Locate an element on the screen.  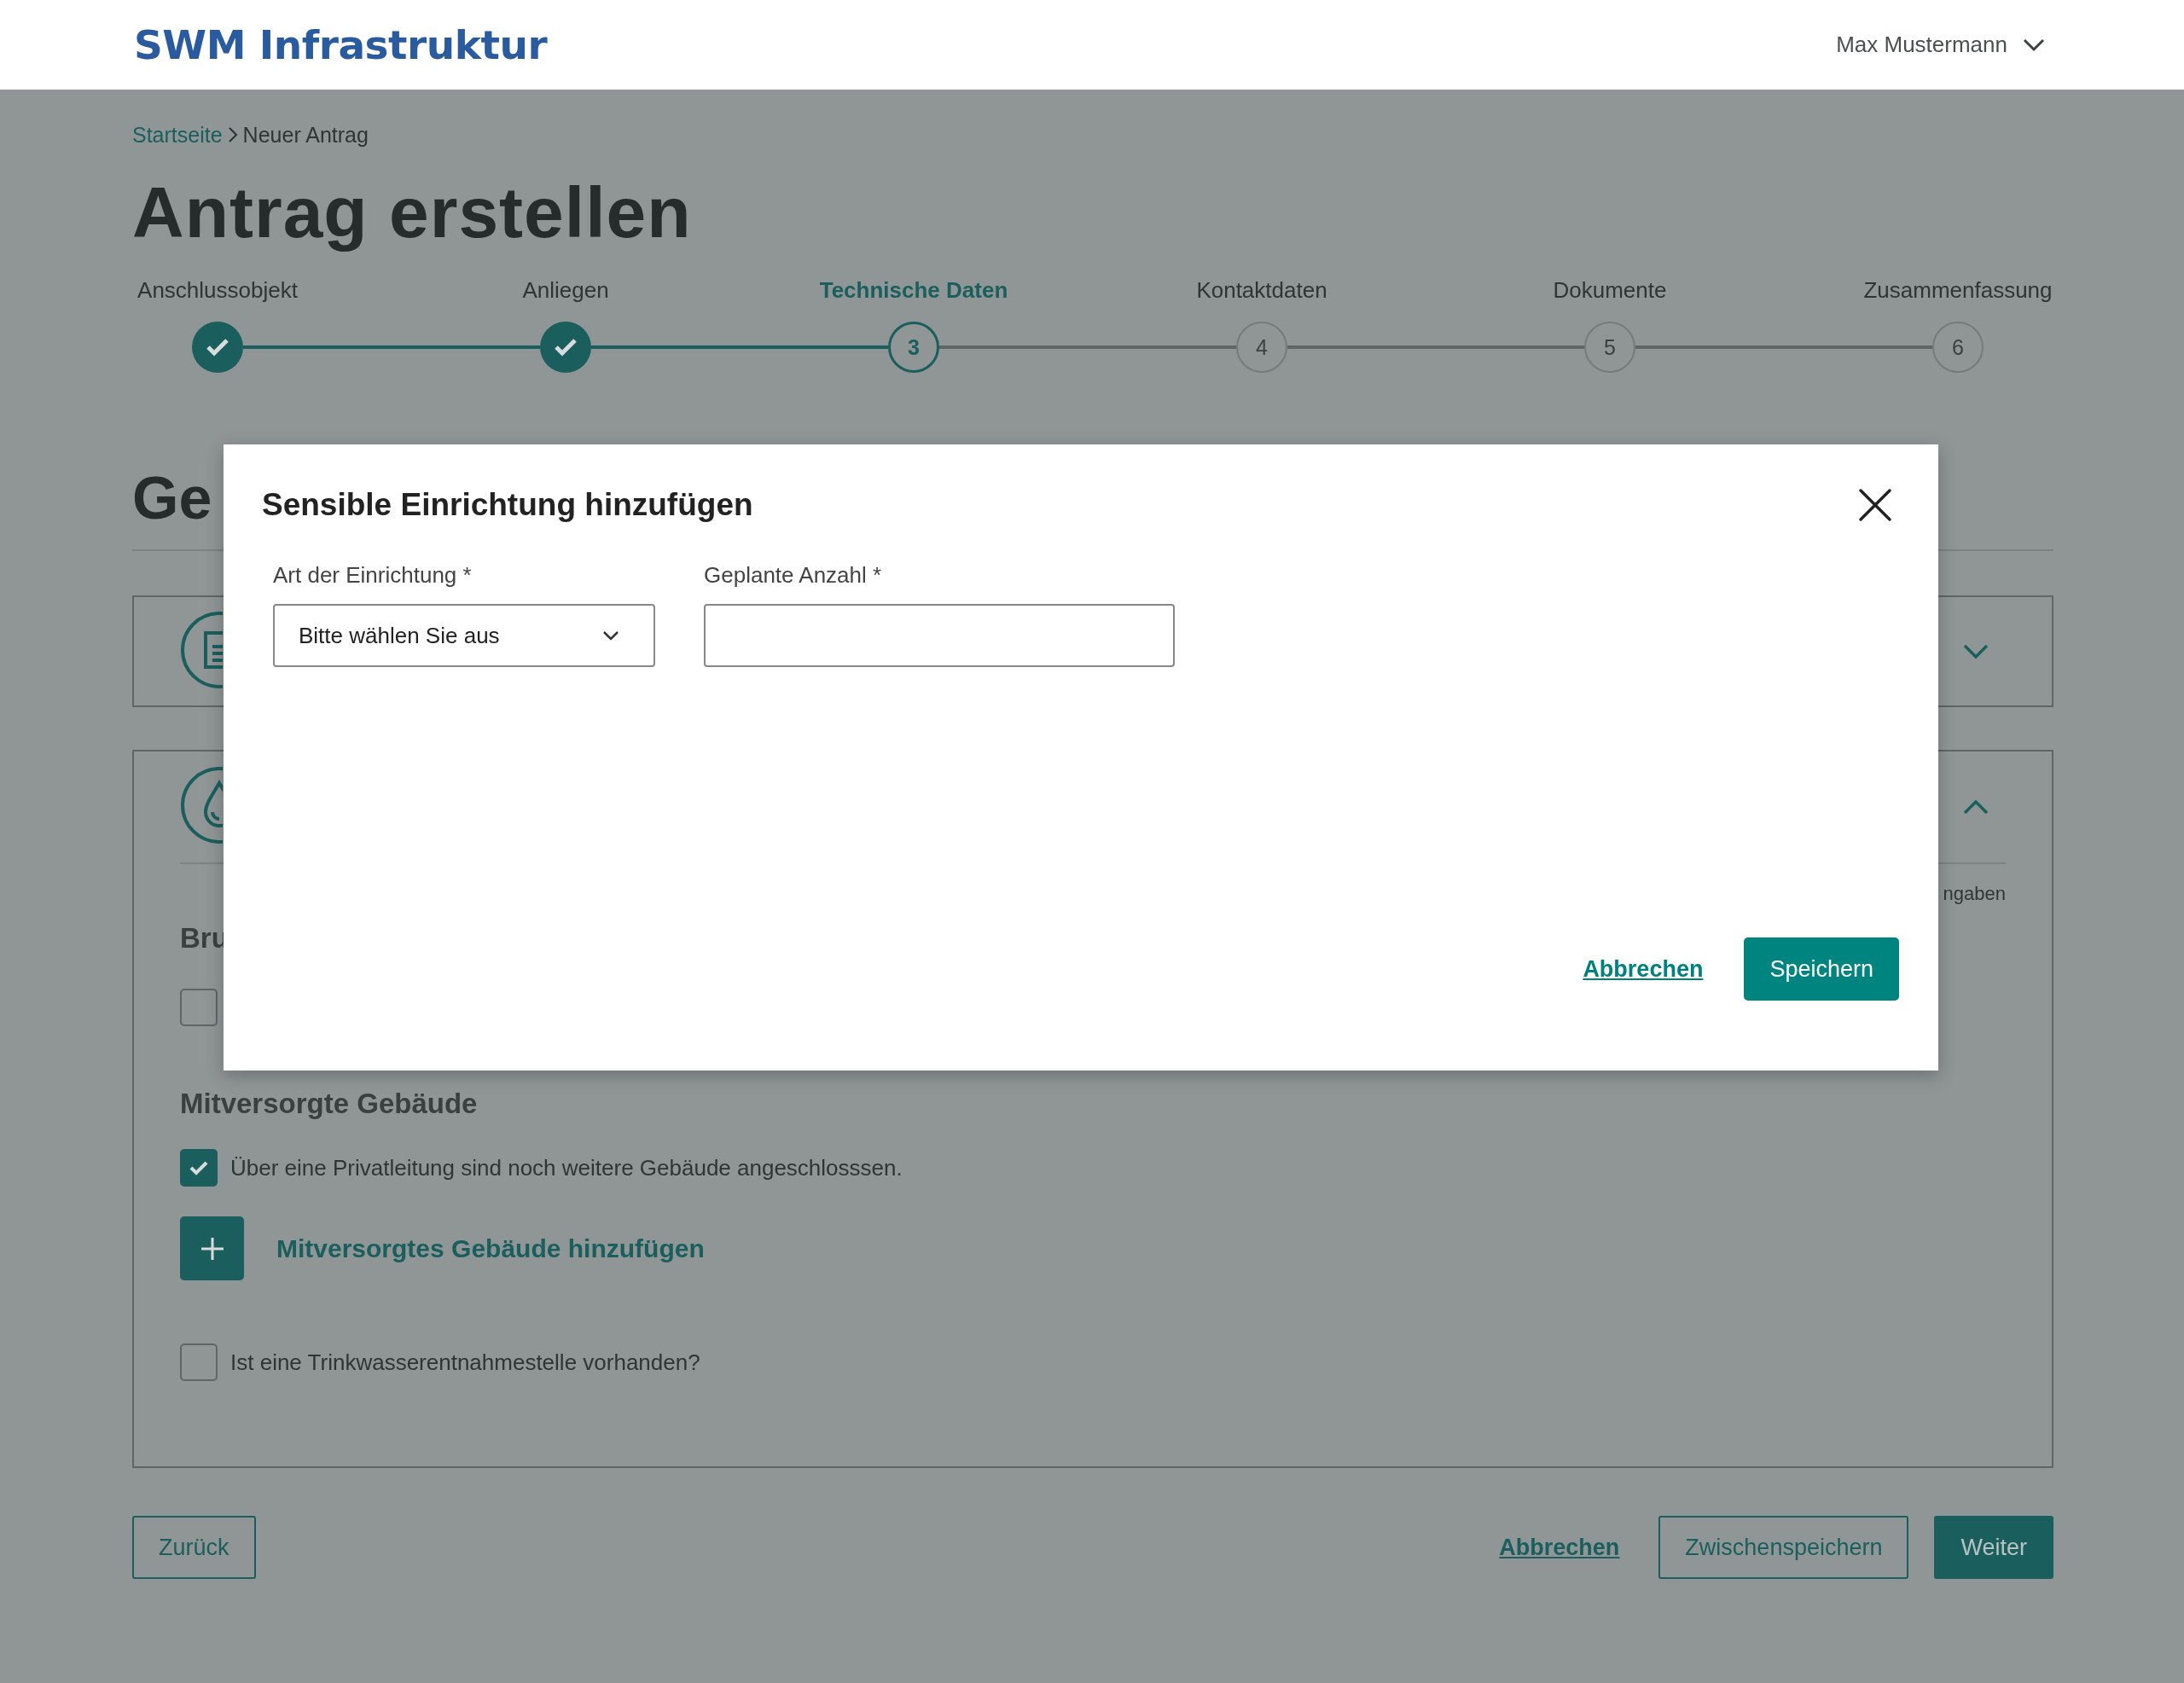
checkbox-label: Über eine Privatleitung sind noch weitere Gebäude angeschlosssen. is located at coordinates (566, 1167).